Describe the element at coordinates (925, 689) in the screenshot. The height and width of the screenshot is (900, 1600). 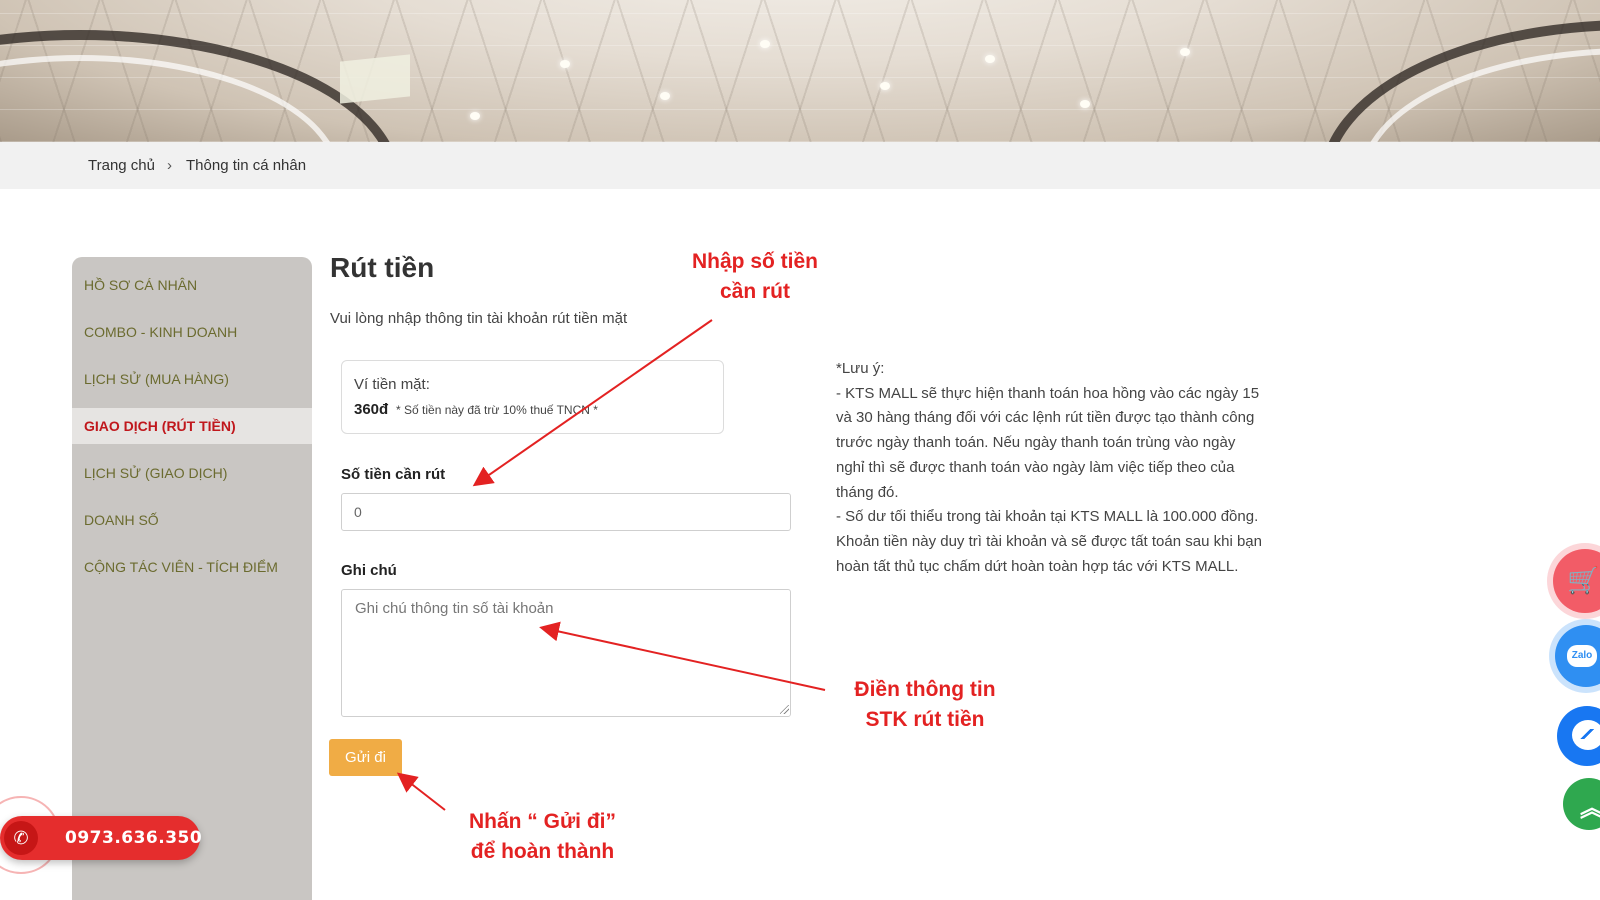
I see `annotation-line: Điền thông tin` at that location.